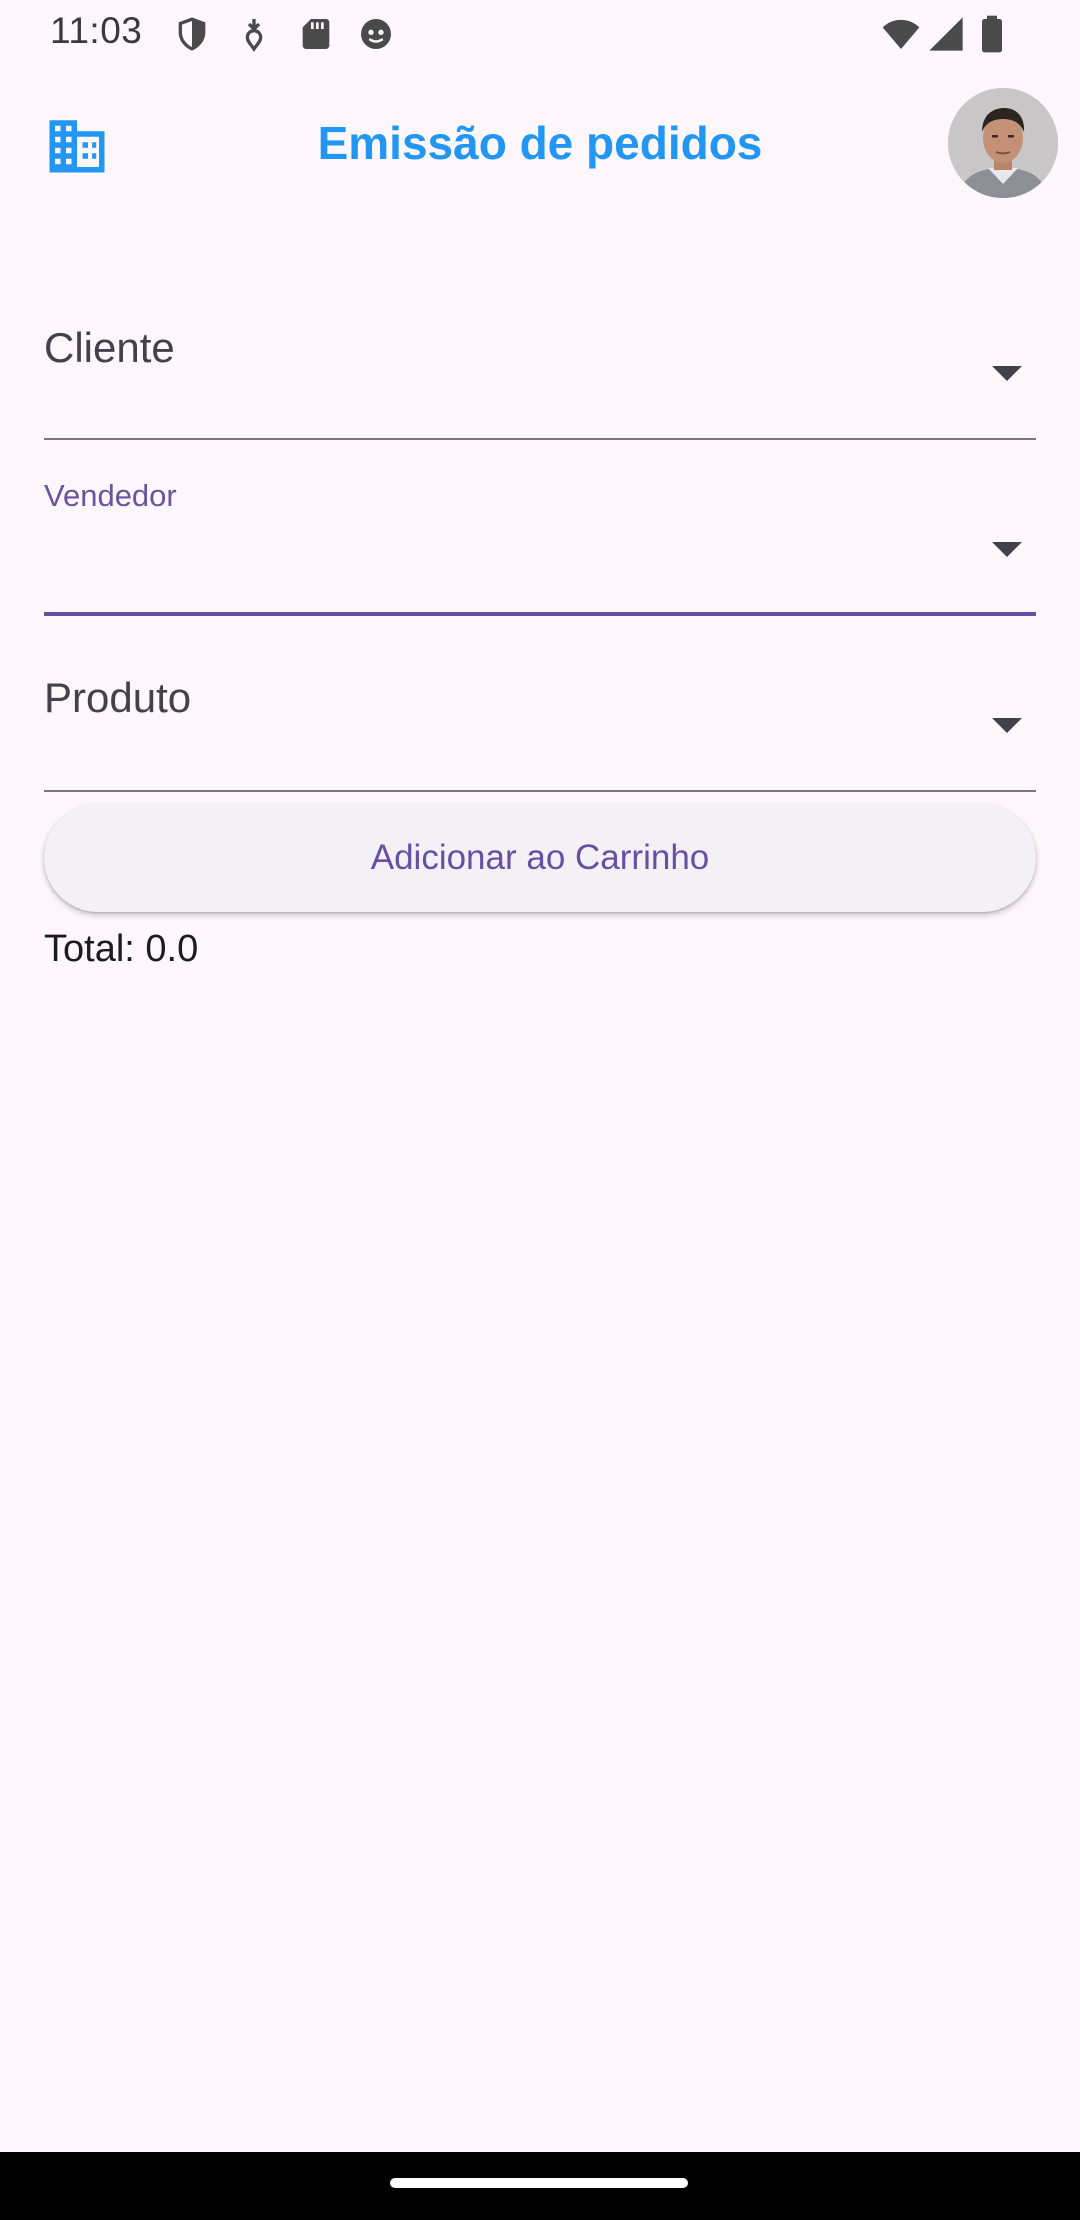 The image size is (1080, 2220). I want to click on wifi-icon, so click(901, 34).